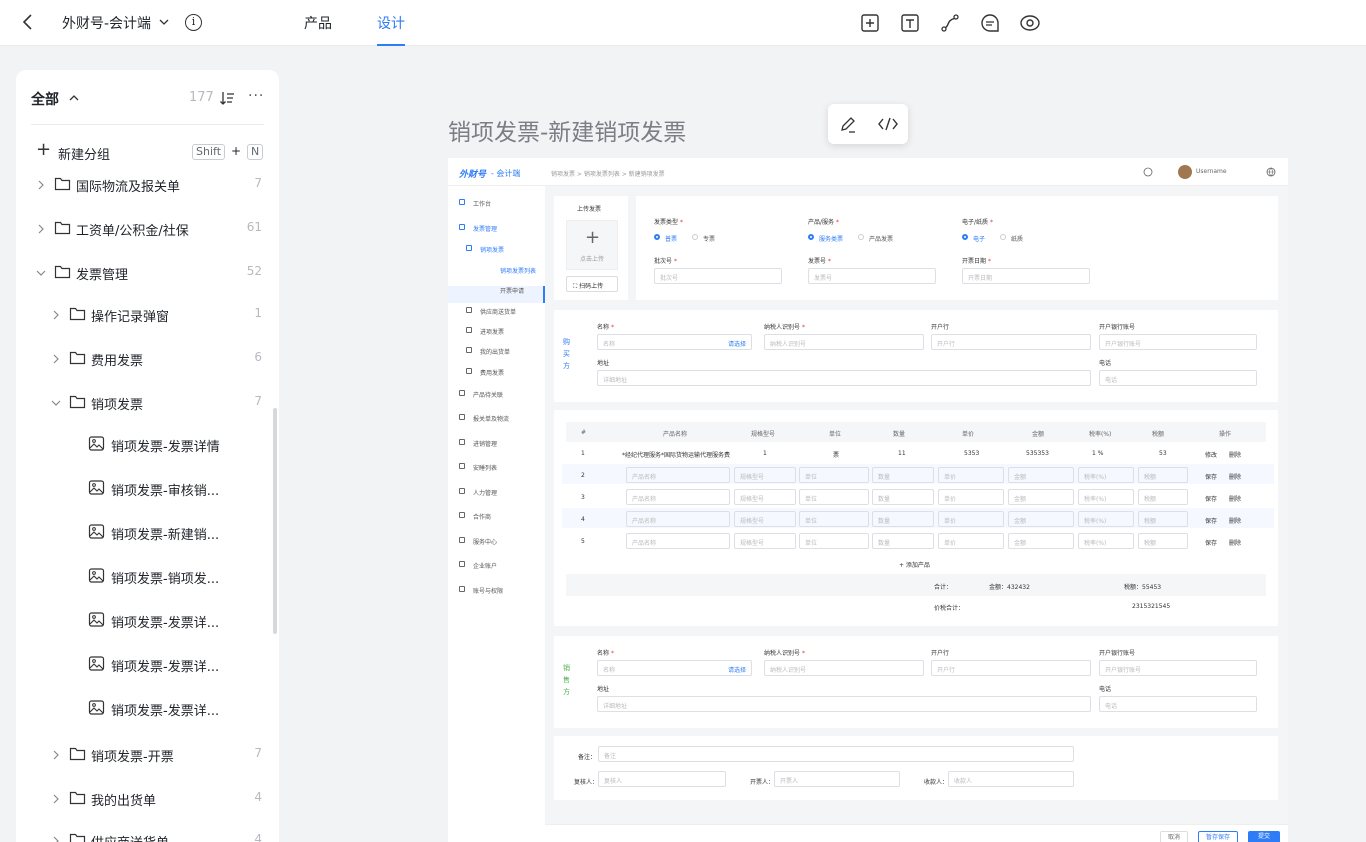  I want to click on date-input: 开票日期, so click(1026, 276).